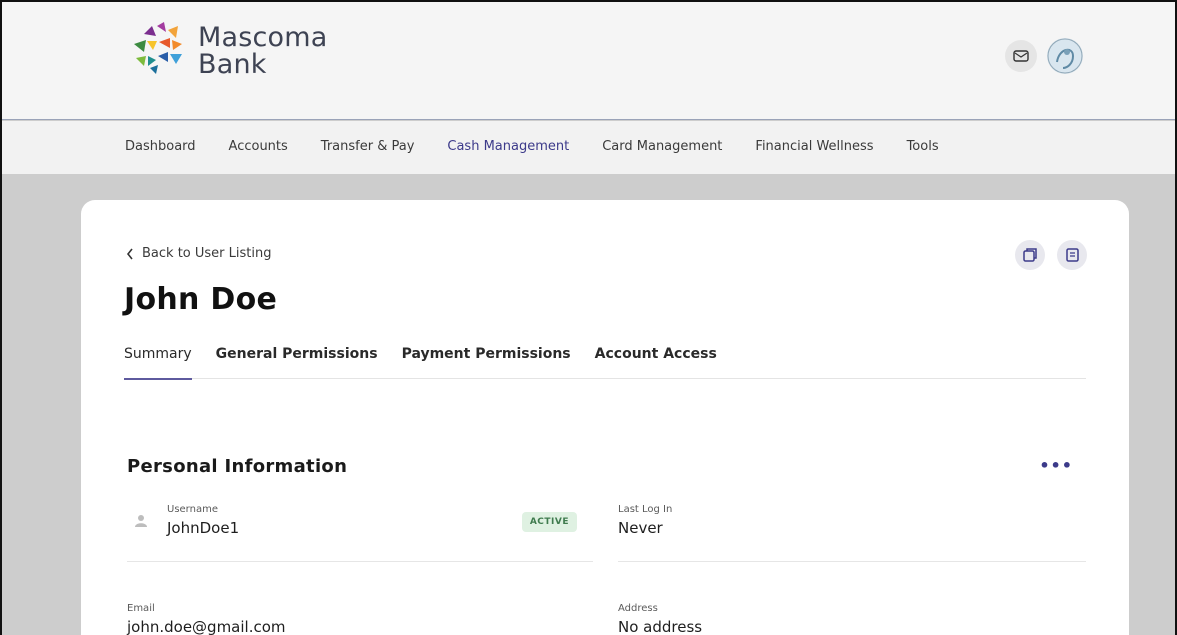 This screenshot has width=1177, height=635. What do you see at coordinates (158, 48) in the screenshot?
I see `mascoma-logo-icon` at bounding box center [158, 48].